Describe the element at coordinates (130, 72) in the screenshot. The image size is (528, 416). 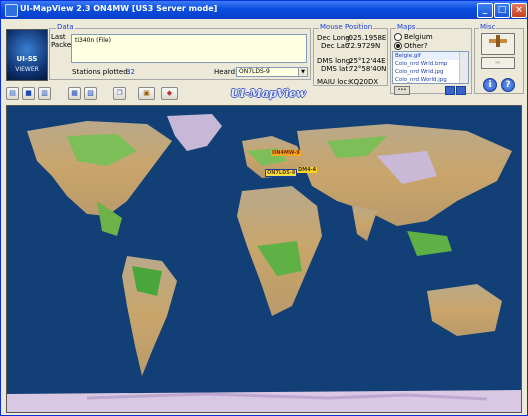
I see `stations-plotted-count: 32` at that location.